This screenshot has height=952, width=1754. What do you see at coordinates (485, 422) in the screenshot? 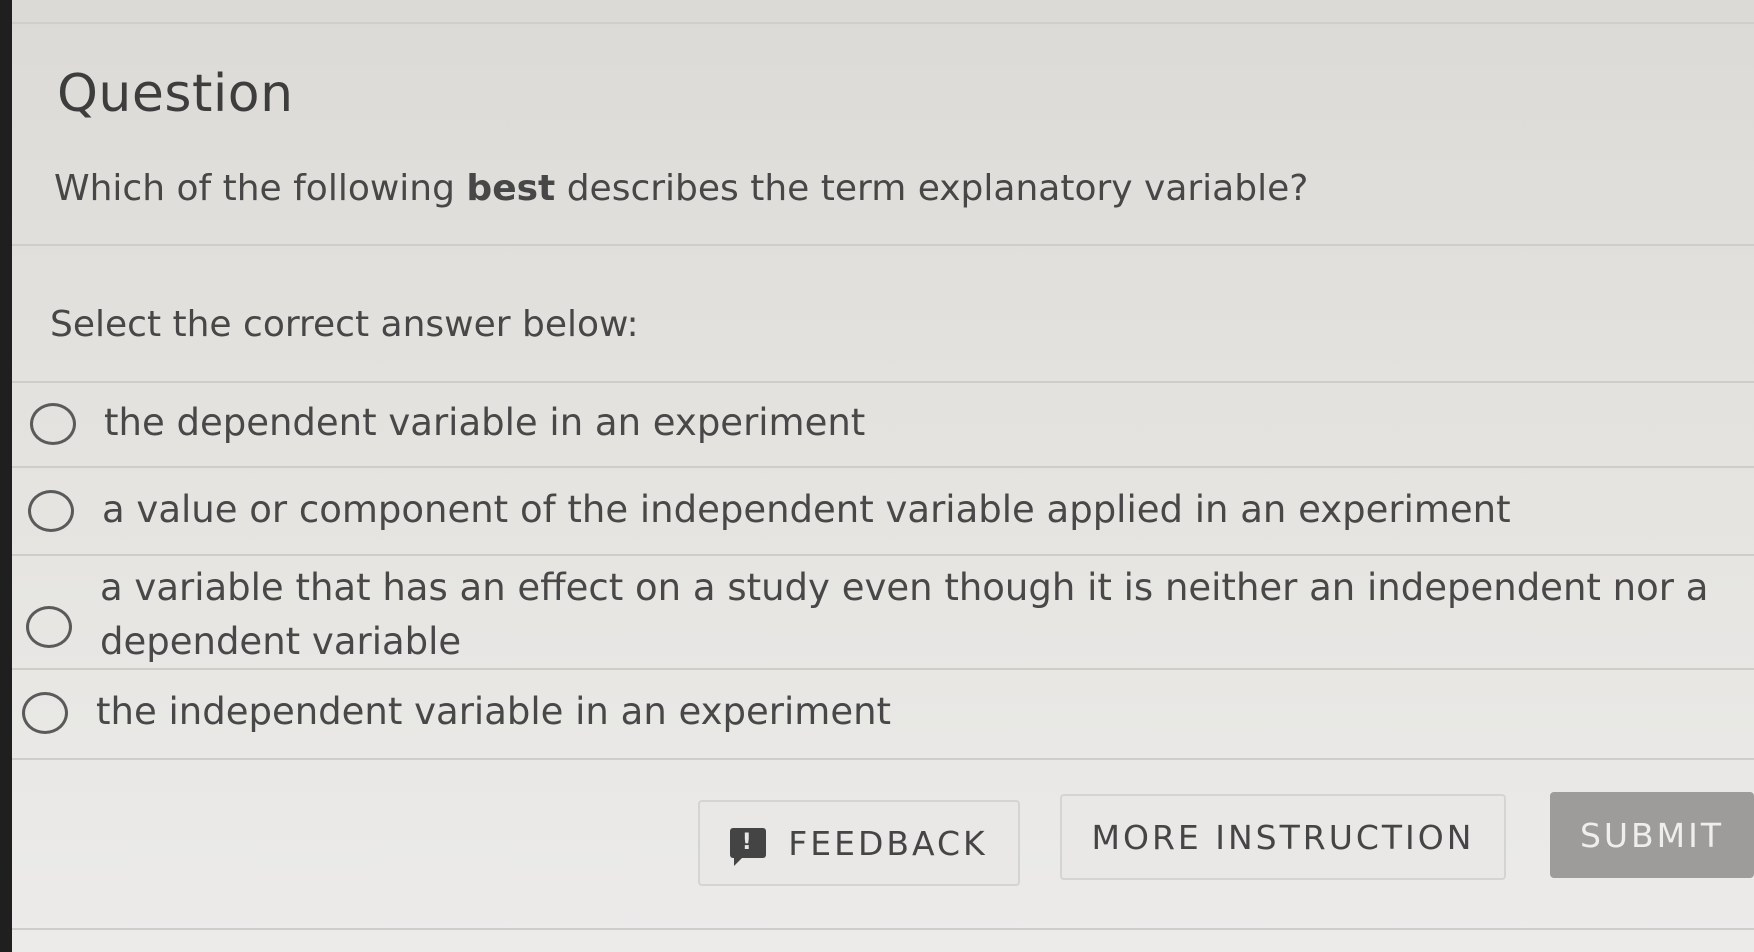
I see `answer-option-label: the dependent variable in an experiment` at bounding box center [485, 422].